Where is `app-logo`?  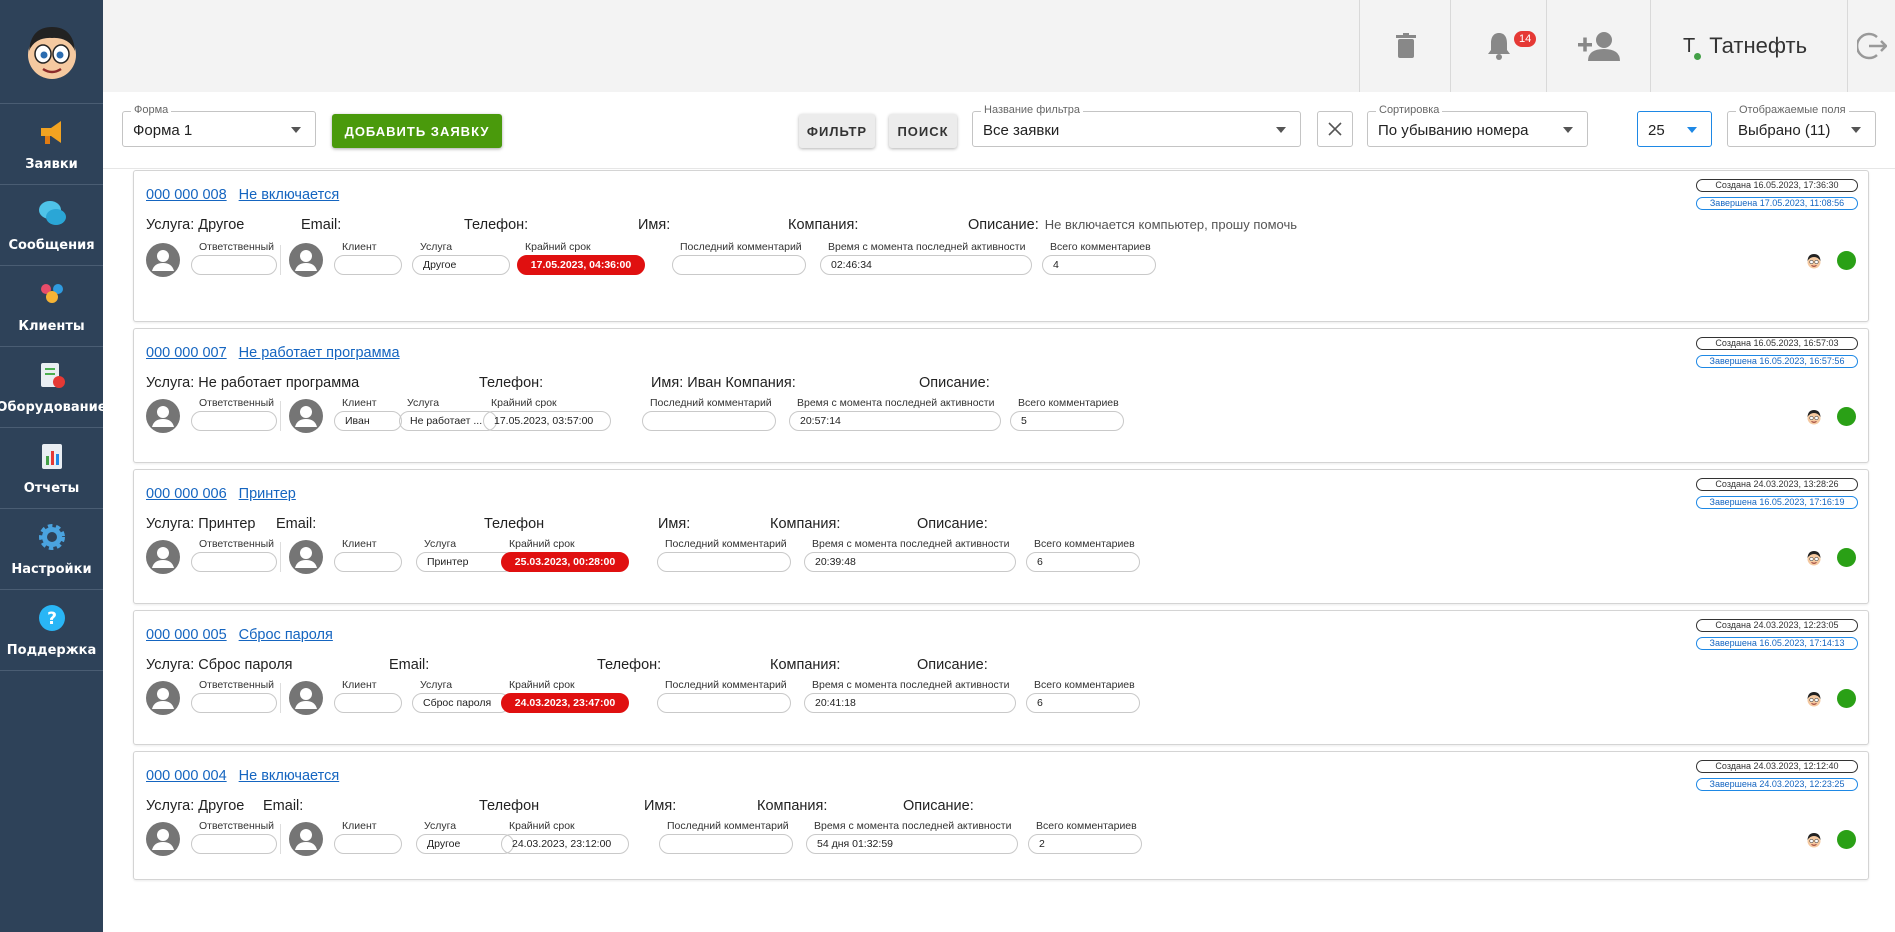
app-logo is located at coordinates (51, 52).